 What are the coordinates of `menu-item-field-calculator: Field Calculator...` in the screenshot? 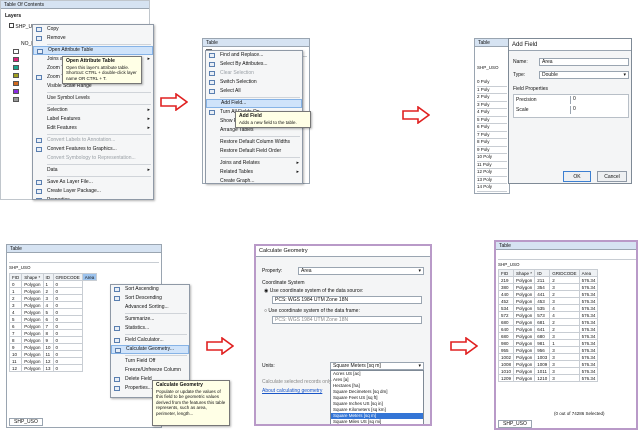 It's located at (150, 340).